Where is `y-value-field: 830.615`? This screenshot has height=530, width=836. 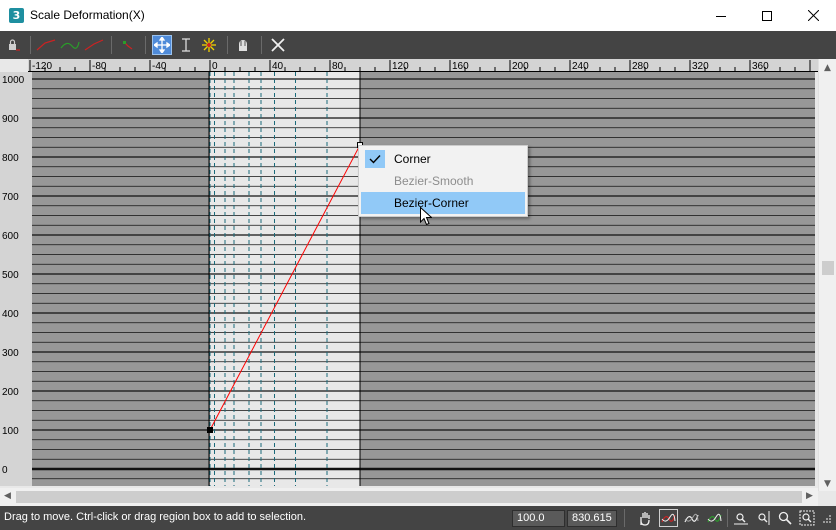
y-value-field: 830.615 is located at coordinates (592, 518).